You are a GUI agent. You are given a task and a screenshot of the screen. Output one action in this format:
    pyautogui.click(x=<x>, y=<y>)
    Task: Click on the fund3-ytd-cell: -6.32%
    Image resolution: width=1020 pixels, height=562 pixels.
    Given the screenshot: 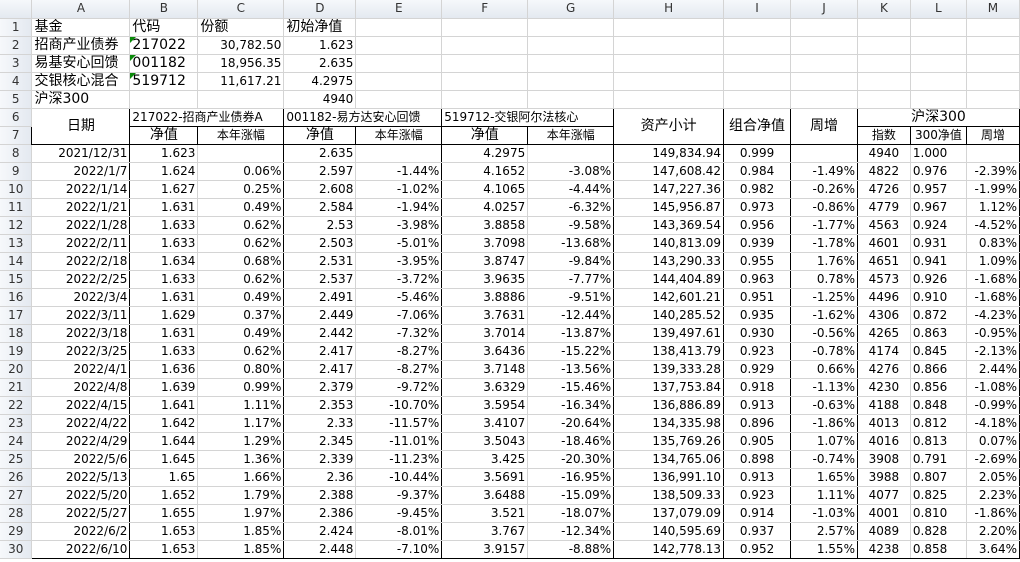 What is the action you would take?
    pyautogui.click(x=571, y=207)
    